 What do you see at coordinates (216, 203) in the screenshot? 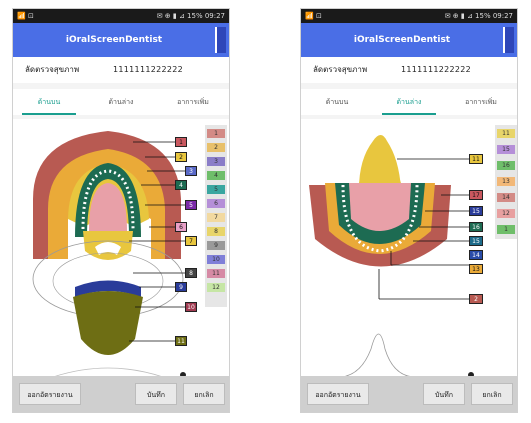
I see `legend-item: 6` at bounding box center [216, 203].